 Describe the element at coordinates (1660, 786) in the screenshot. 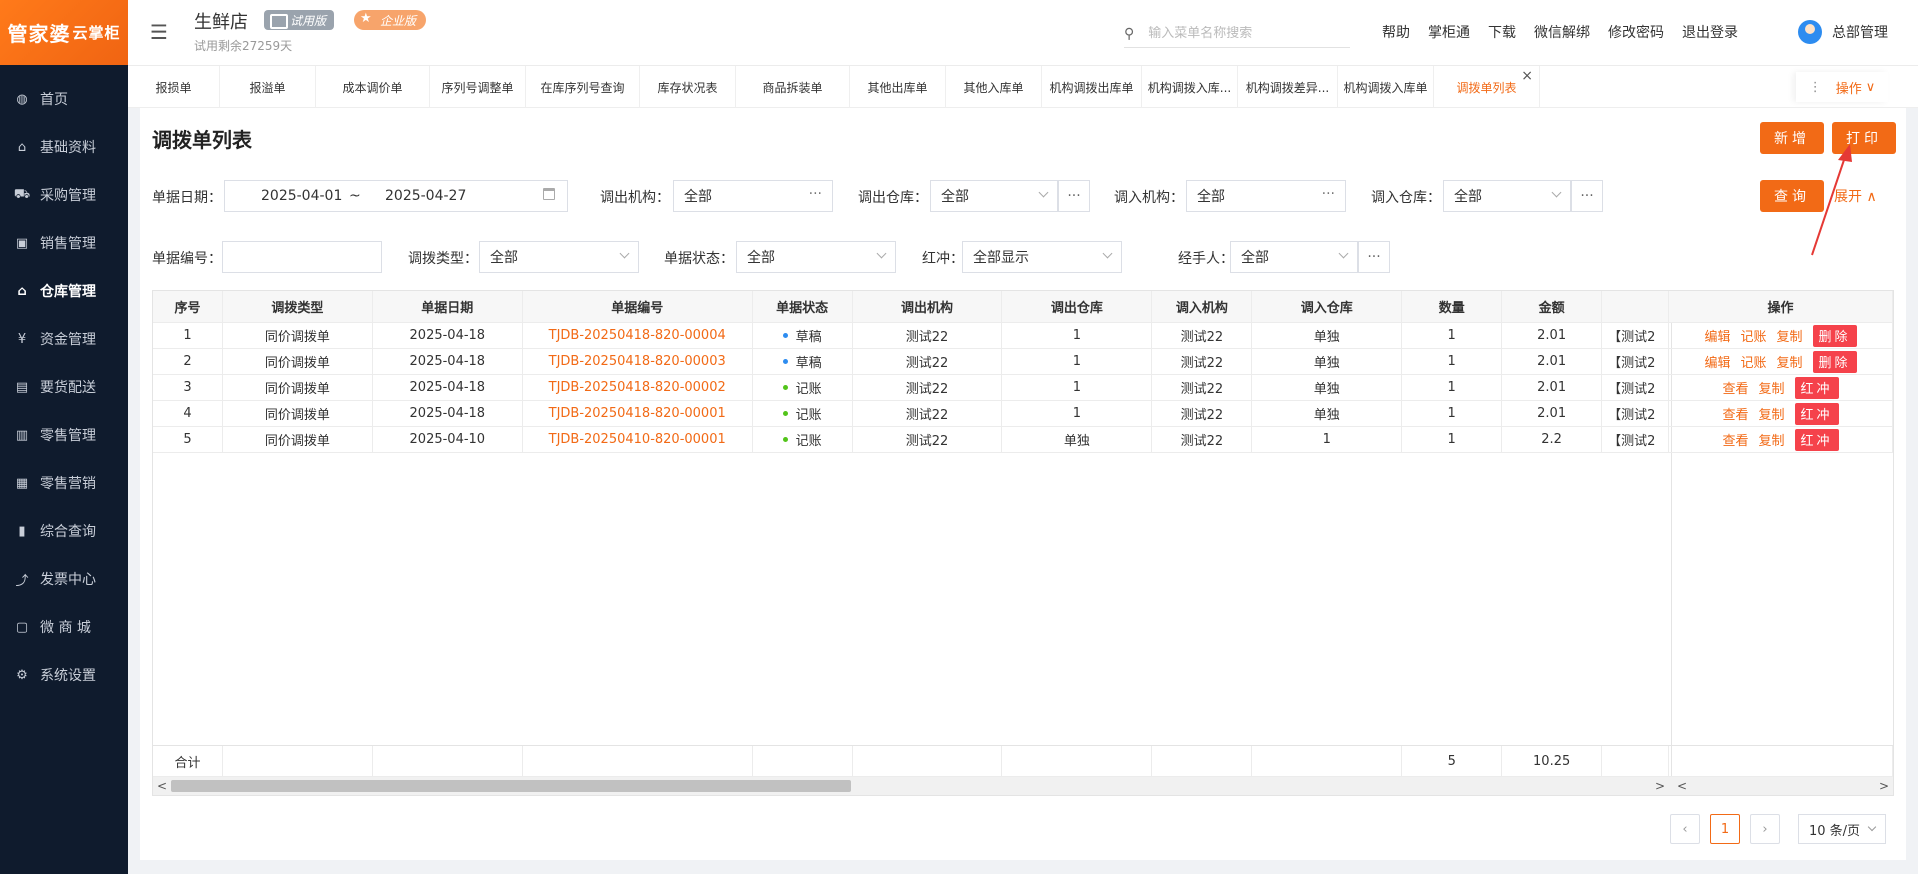

I see `scroll-right-icon: >` at that location.